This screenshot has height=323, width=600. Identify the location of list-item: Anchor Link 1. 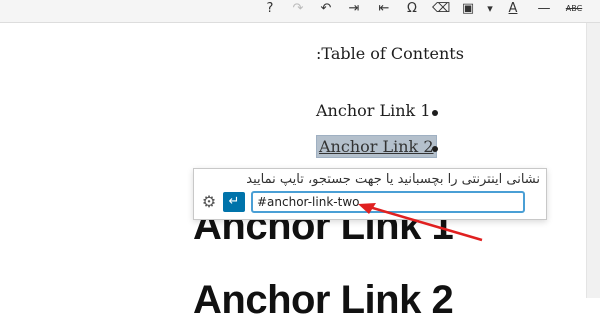
(373, 110).